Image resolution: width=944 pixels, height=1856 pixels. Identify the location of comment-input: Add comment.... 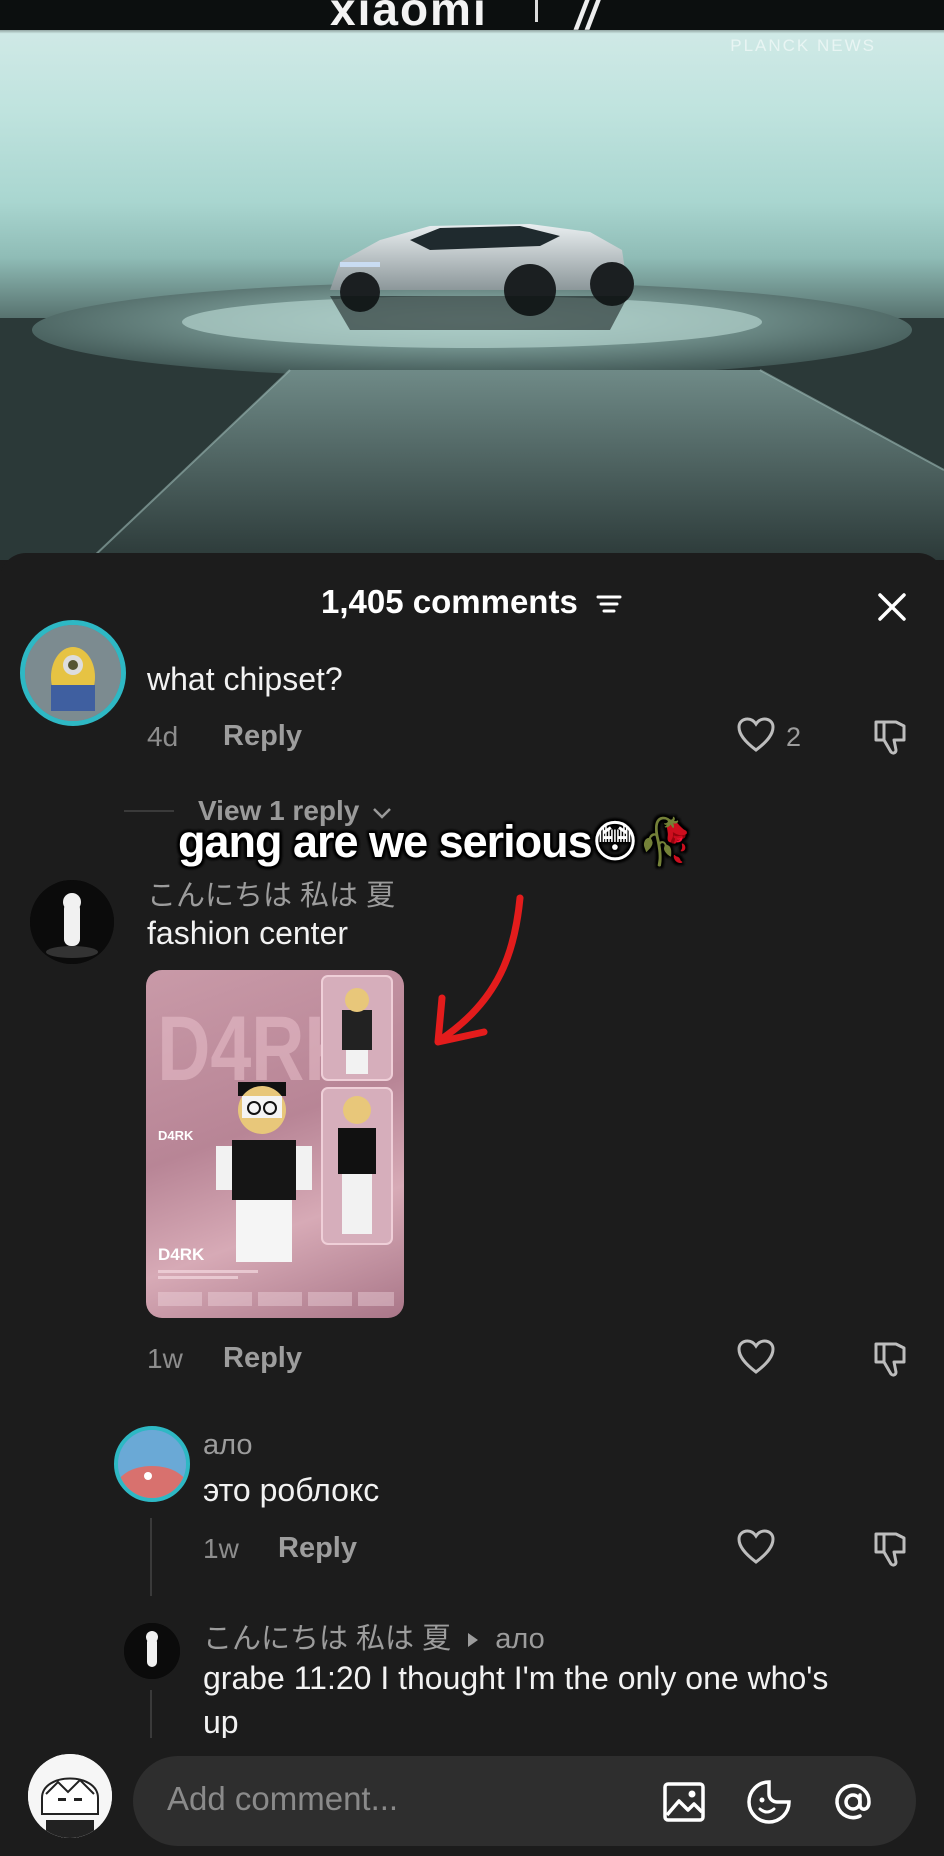
(524, 1801).